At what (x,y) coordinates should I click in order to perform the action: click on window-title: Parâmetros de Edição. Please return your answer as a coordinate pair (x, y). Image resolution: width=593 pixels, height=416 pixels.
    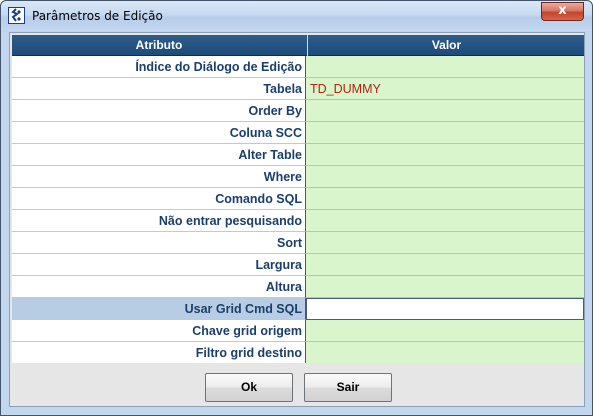
    Looking at the image, I should click on (97, 16).